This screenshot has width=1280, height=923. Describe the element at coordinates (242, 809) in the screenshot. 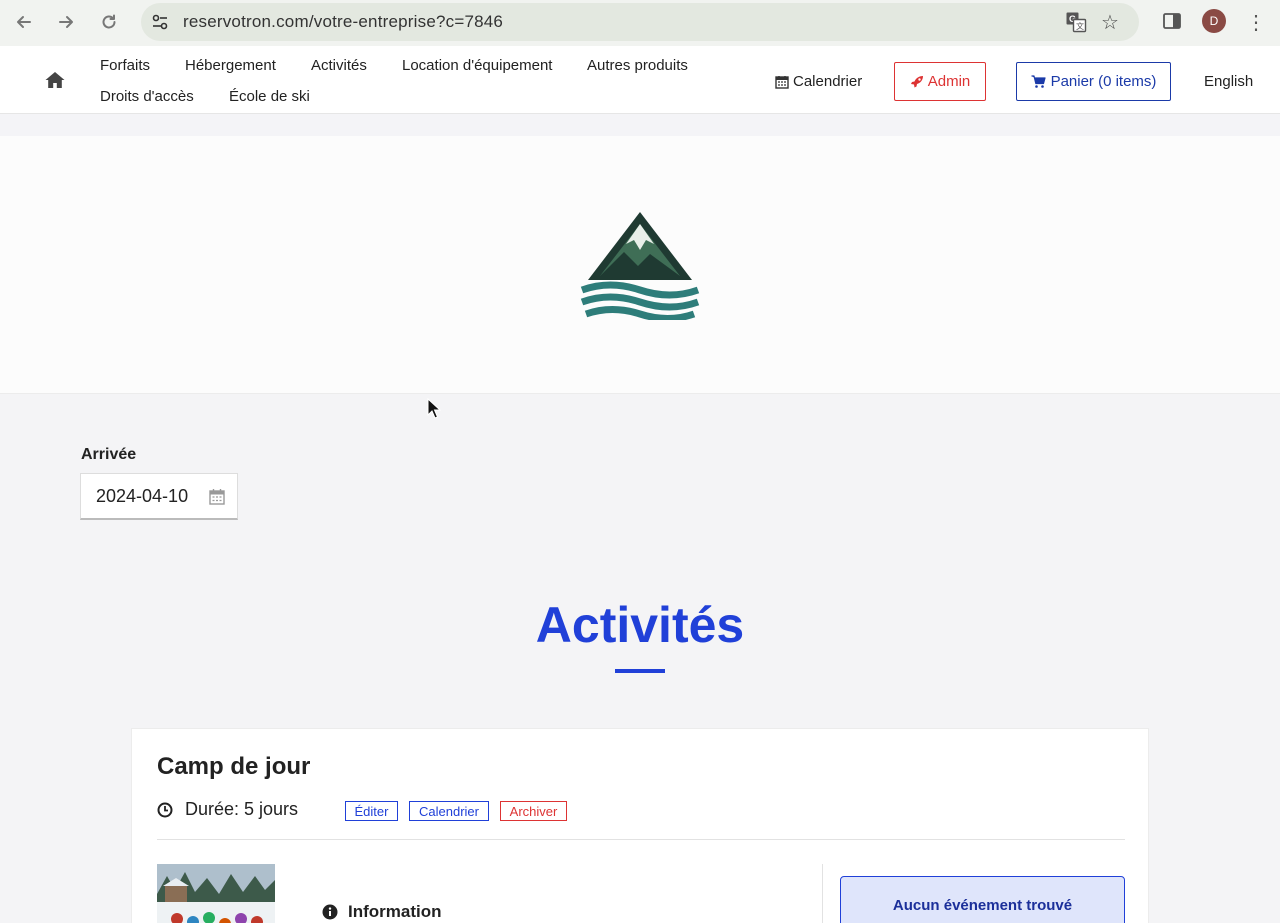

I see `duration-text: Durée: 5 jours` at that location.